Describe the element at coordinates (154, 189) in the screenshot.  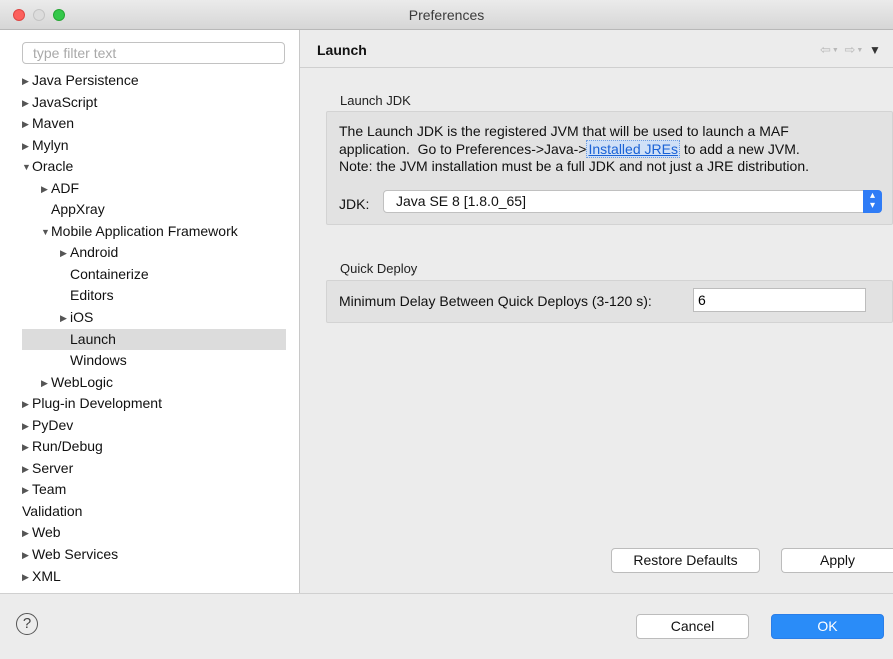
I see `tree-item-adf: ▶ ADF` at that location.